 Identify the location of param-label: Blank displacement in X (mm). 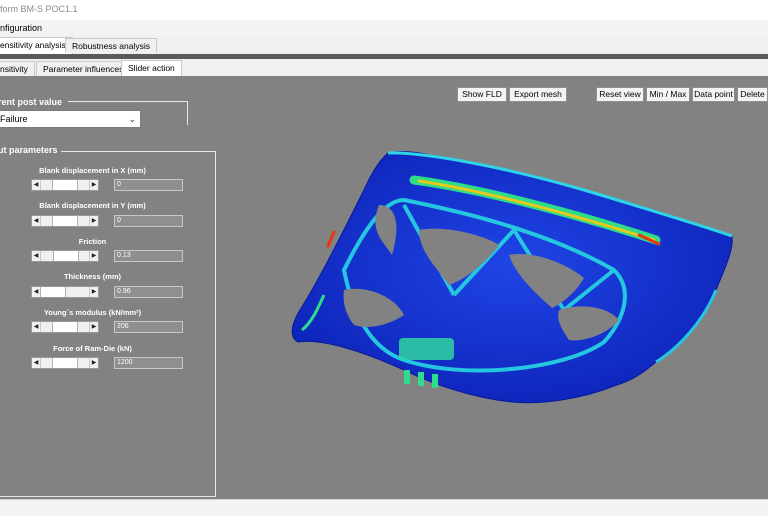
(92, 170).